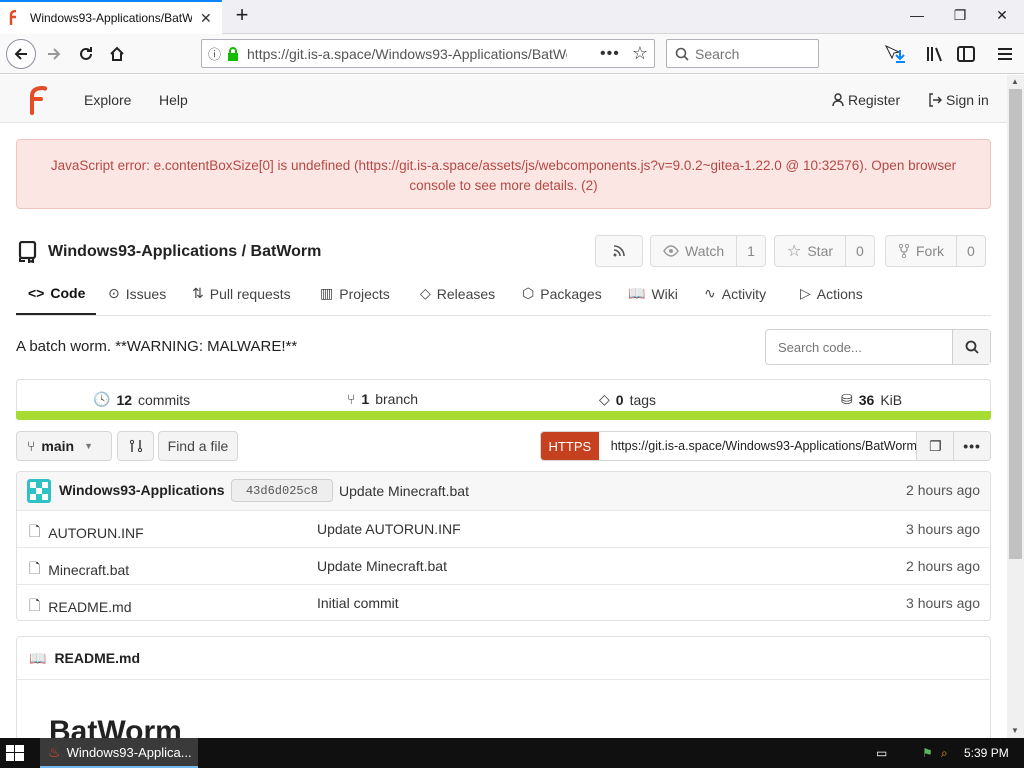 The image size is (1024, 768). I want to click on info-icon: ⓘ, so click(214, 53).